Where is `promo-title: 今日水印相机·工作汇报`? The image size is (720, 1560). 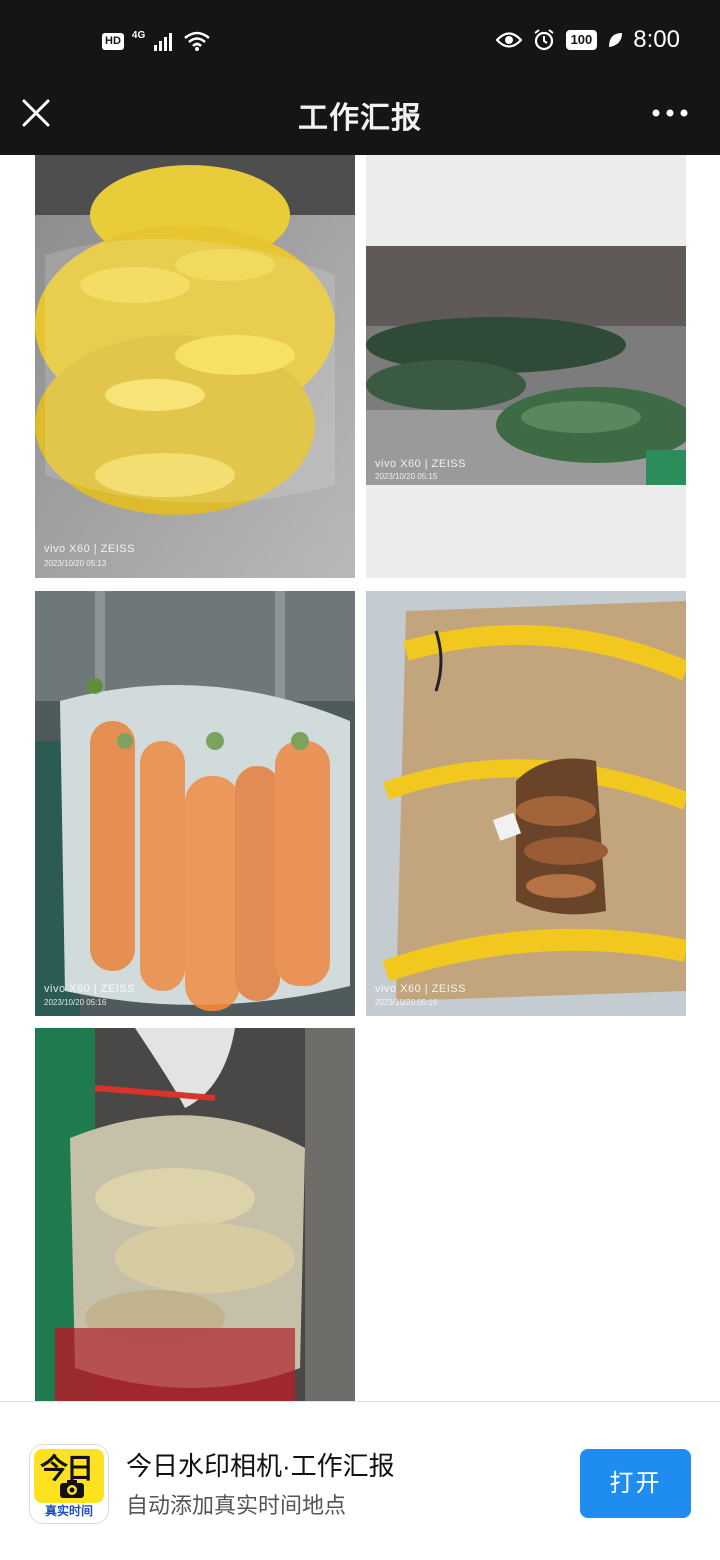
promo-title: 今日水印相机·工作汇报 is located at coordinates (260, 1466).